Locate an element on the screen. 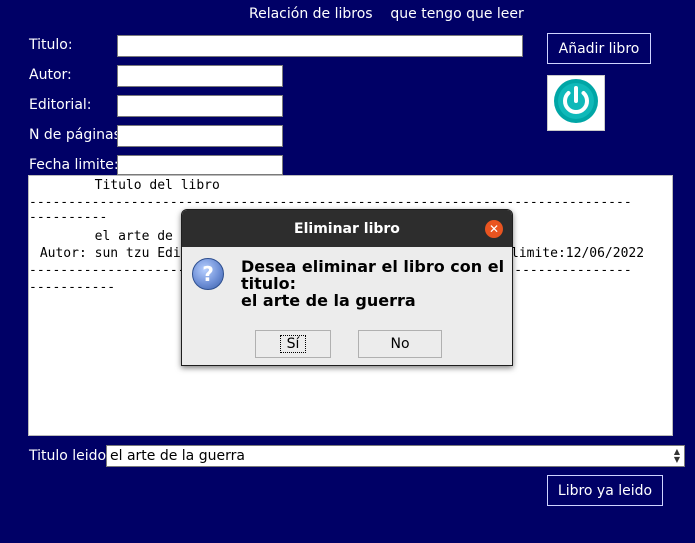 The width and height of the screenshot is (695, 543). power-button is located at coordinates (576, 103).